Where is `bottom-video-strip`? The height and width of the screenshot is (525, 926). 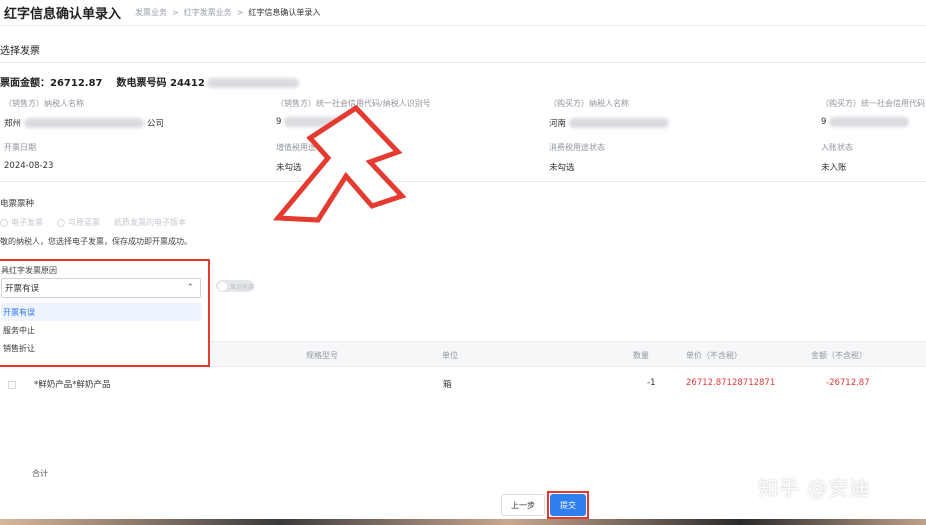
bottom-video-strip is located at coordinates (463, 522).